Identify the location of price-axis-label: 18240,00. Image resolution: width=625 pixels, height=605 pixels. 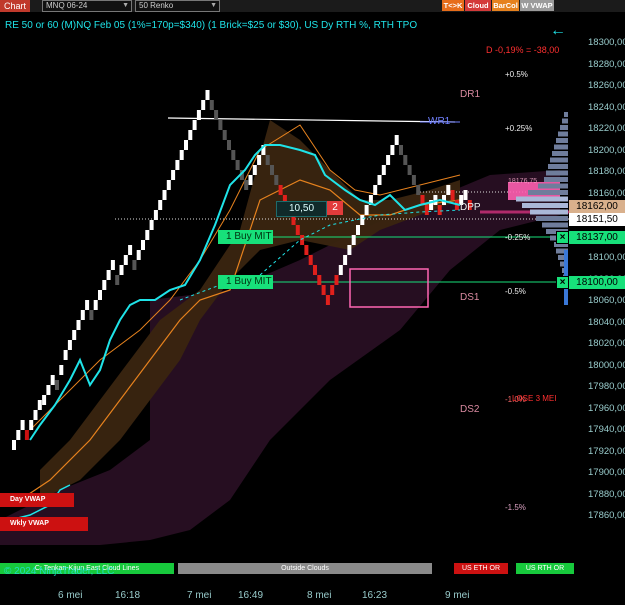
(606, 107).